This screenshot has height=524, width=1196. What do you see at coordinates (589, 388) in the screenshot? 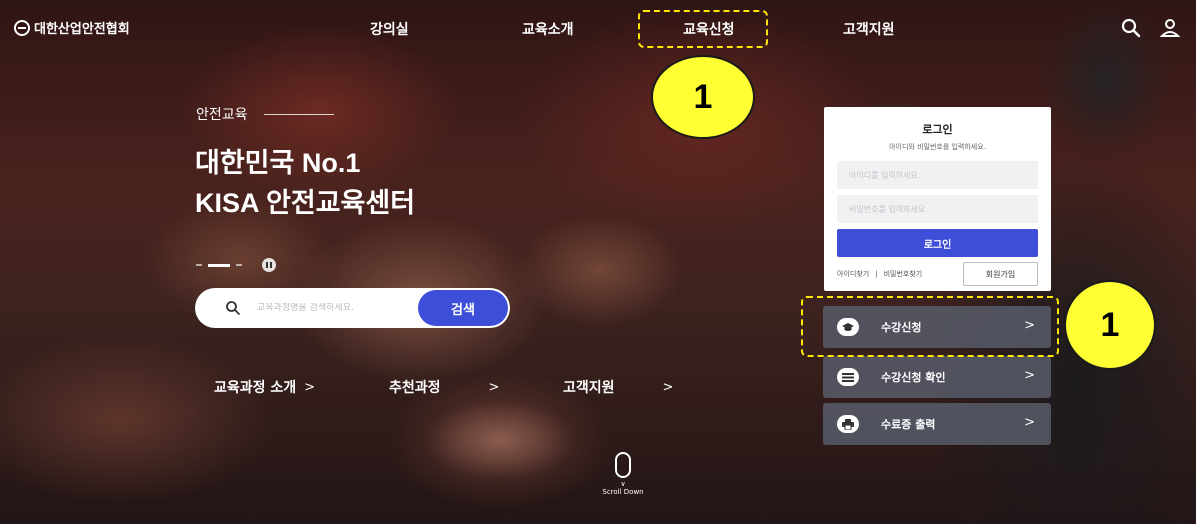
I see `quick-link-label: 고객지원` at bounding box center [589, 388].